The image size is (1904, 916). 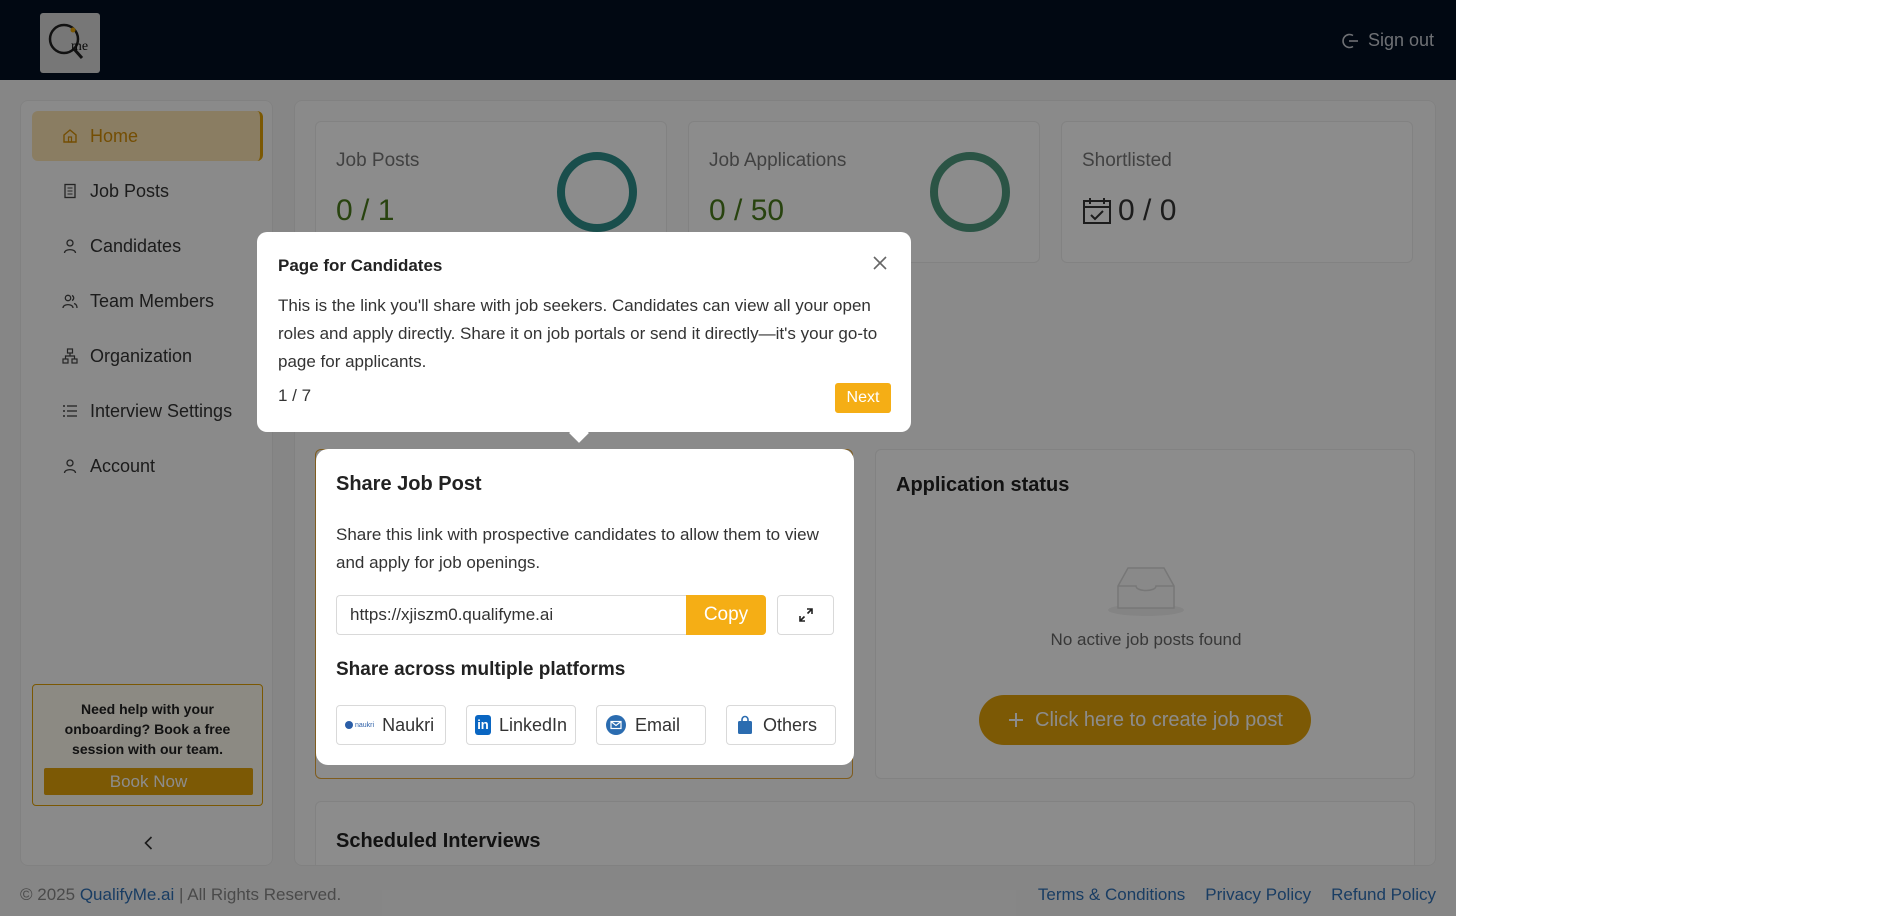 I want to click on share-email-button: Email, so click(x=651, y=725).